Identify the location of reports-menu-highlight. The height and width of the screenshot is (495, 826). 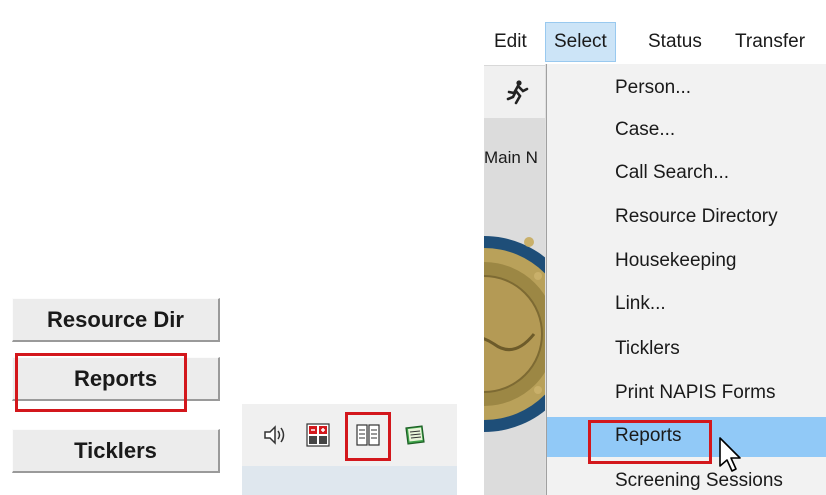
(650, 442).